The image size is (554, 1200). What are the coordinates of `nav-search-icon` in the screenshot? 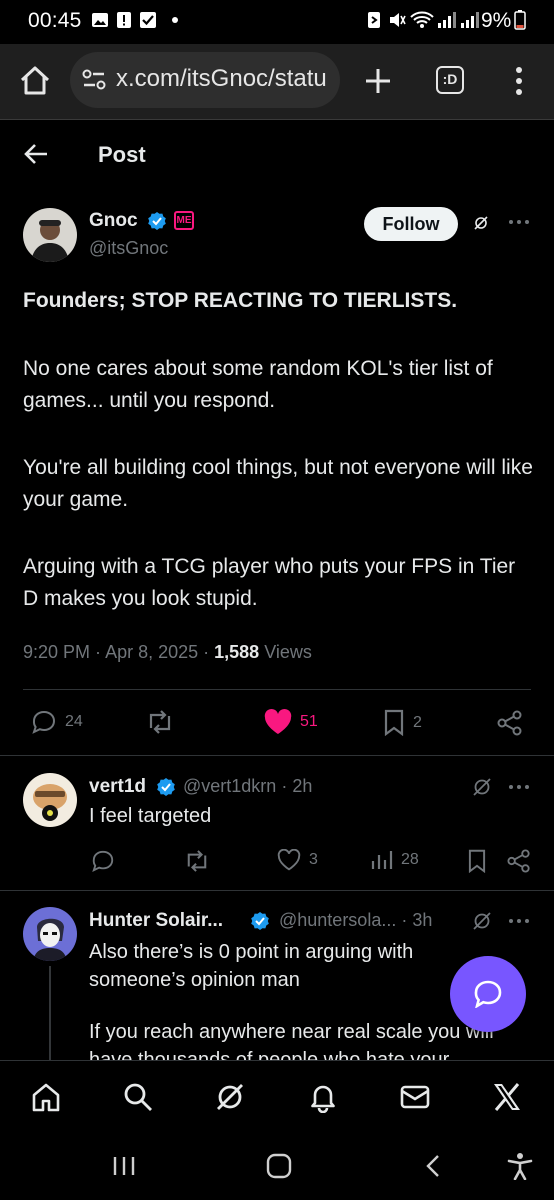 It's located at (138, 1097).